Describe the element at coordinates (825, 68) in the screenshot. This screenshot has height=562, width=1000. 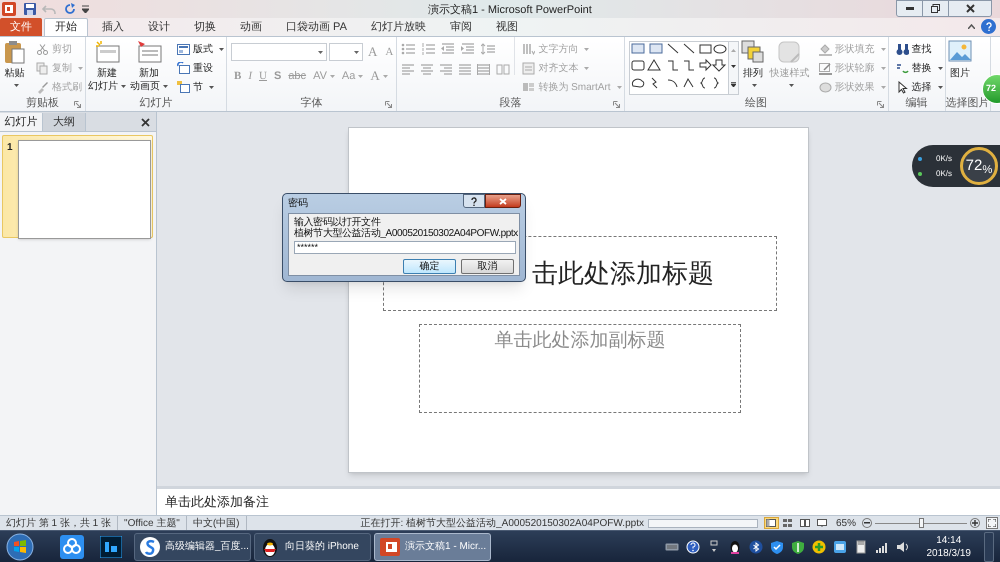
I see `pen-outline-icon` at that location.